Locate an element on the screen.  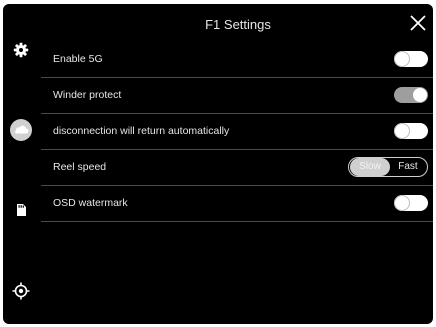
cloud-icon is located at coordinates (21, 130).